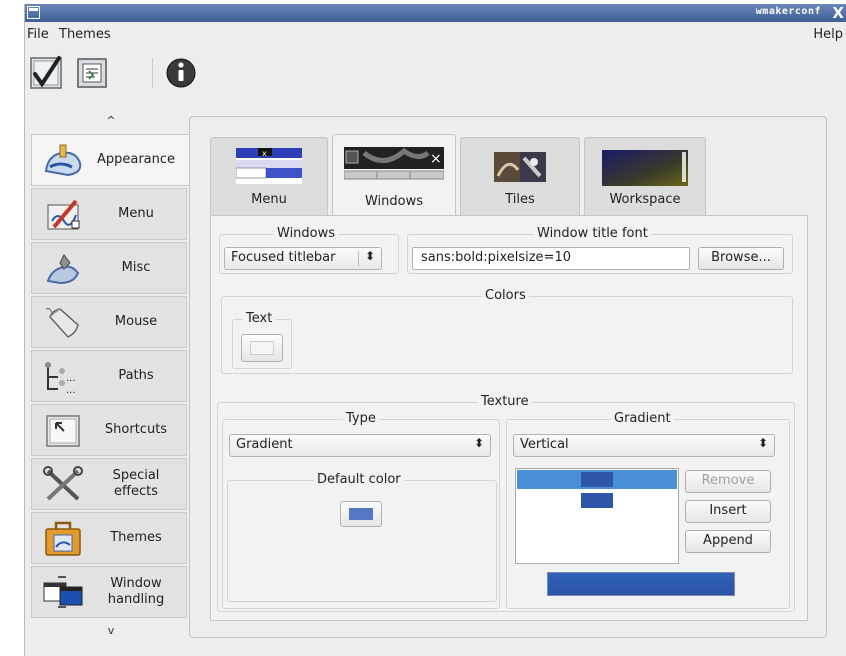 The height and width of the screenshot is (656, 846). Describe the element at coordinates (642, 418) in the screenshot. I see `gradient-label: Gradient` at that location.